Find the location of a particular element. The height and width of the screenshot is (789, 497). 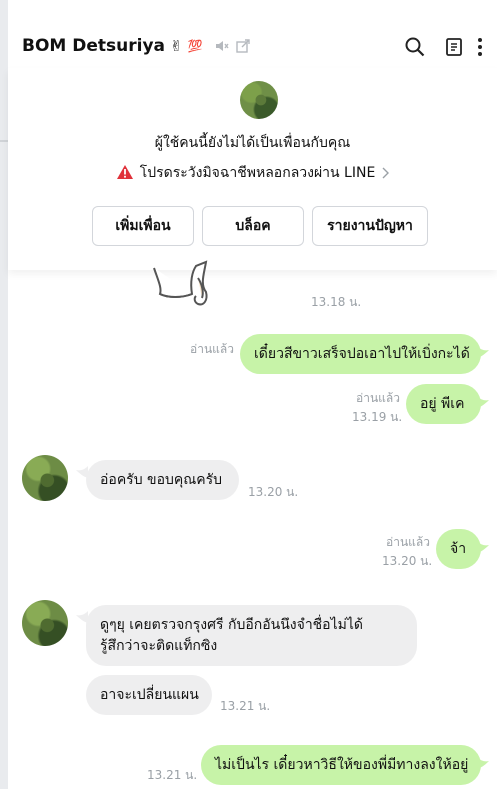

sticker-image is located at coordinates (179, 284).